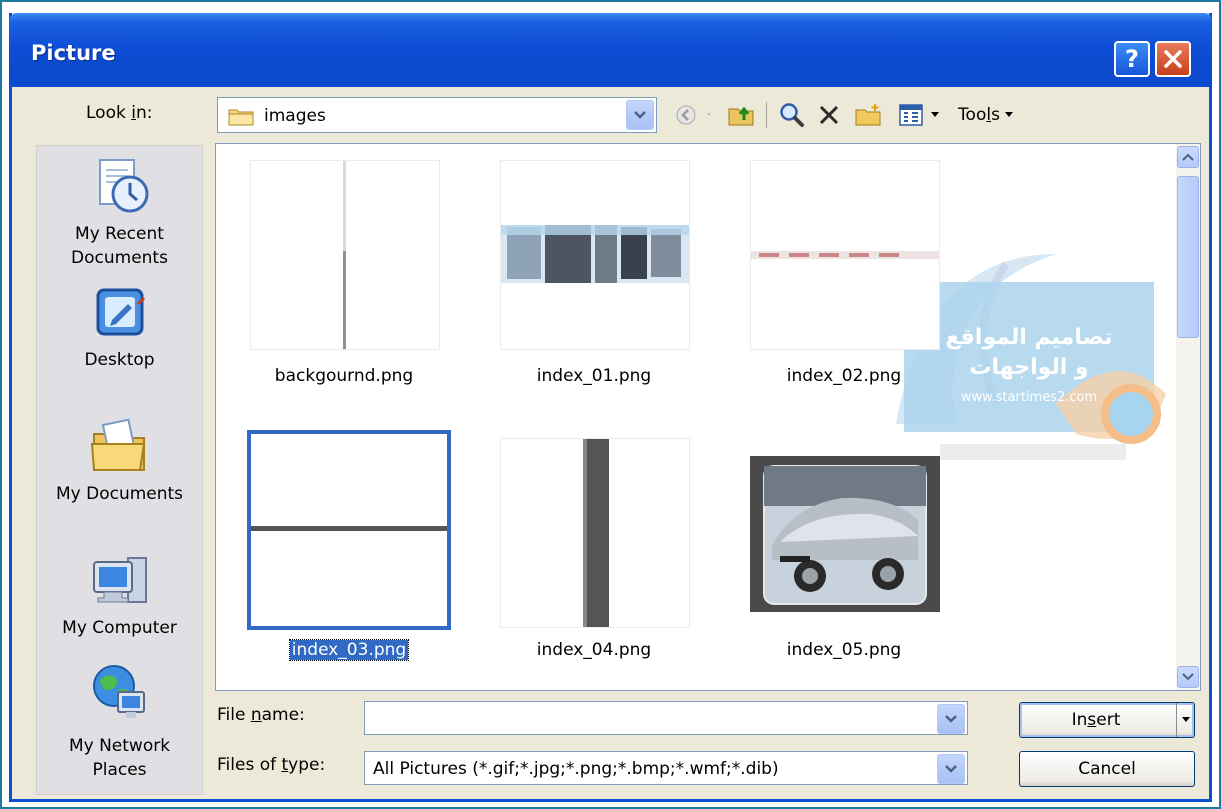 Image resolution: width=1221 pixels, height=809 pixels. Describe the element at coordinates (1188, 417) in the screenshot. I see `vertical-scrollbar` at that location.